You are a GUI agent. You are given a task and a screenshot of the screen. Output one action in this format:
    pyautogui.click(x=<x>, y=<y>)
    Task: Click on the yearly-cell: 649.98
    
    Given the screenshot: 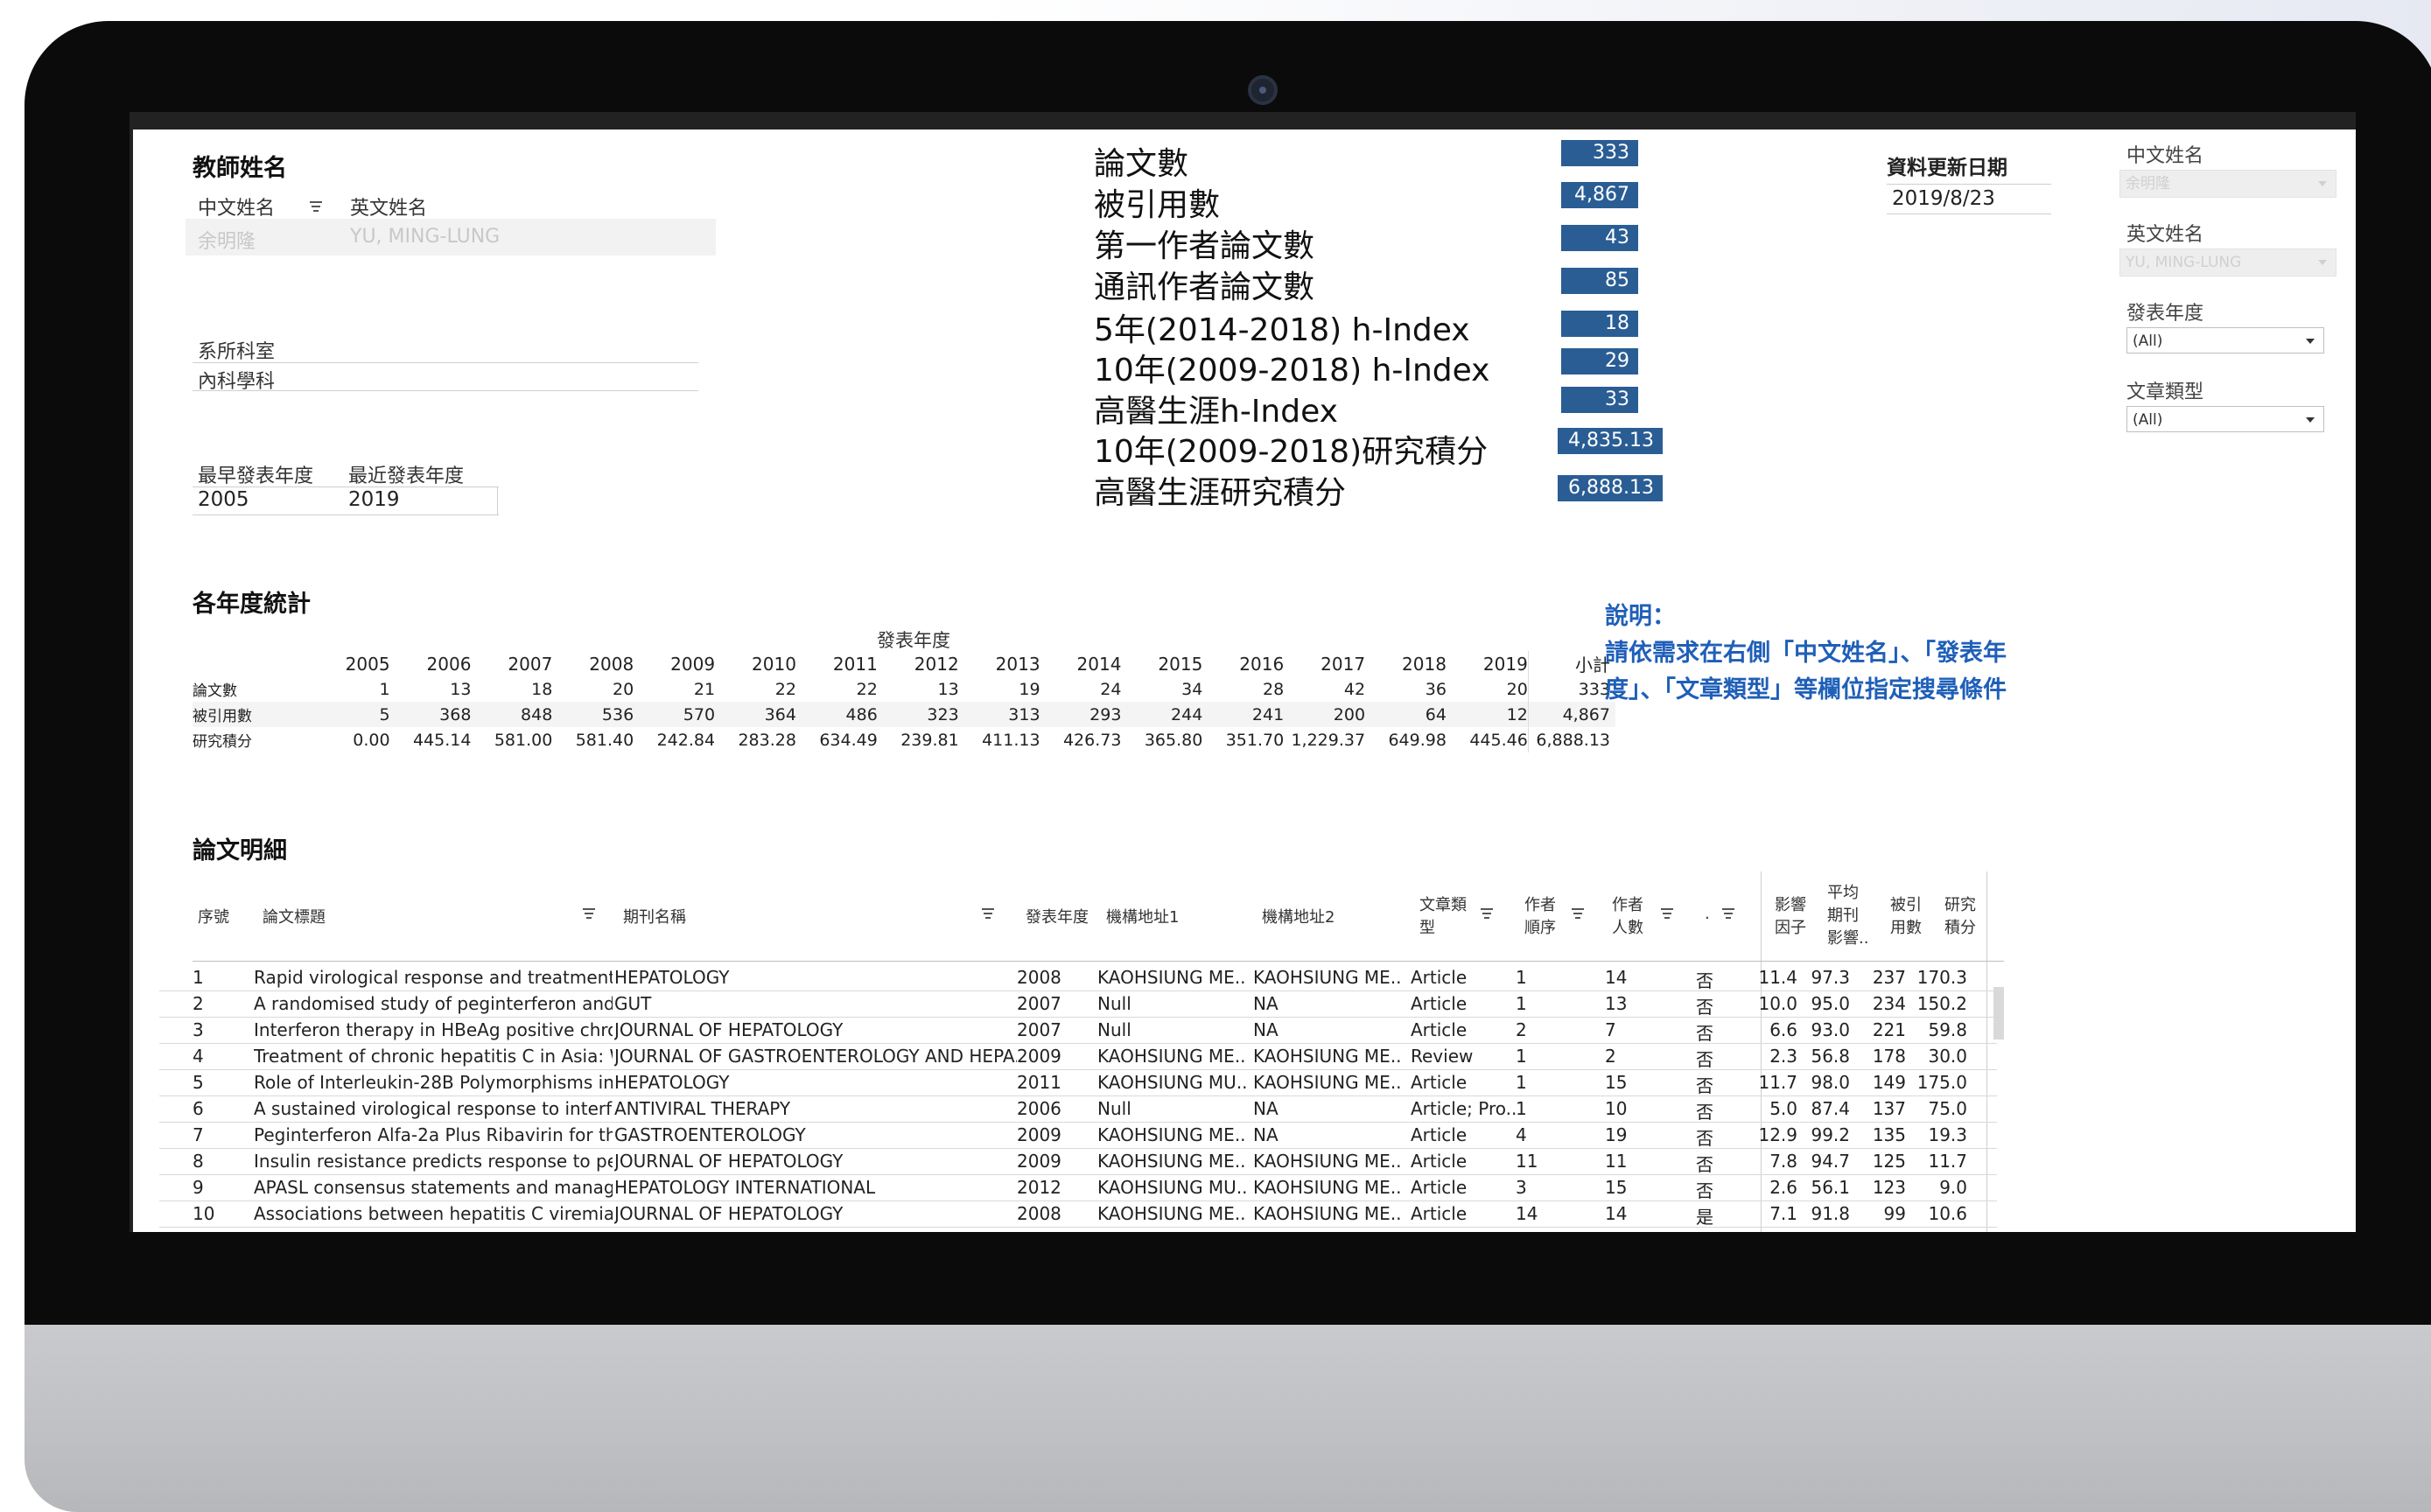 What is the action you would take?
    pyautogui.click(x=1405, y=739)
    